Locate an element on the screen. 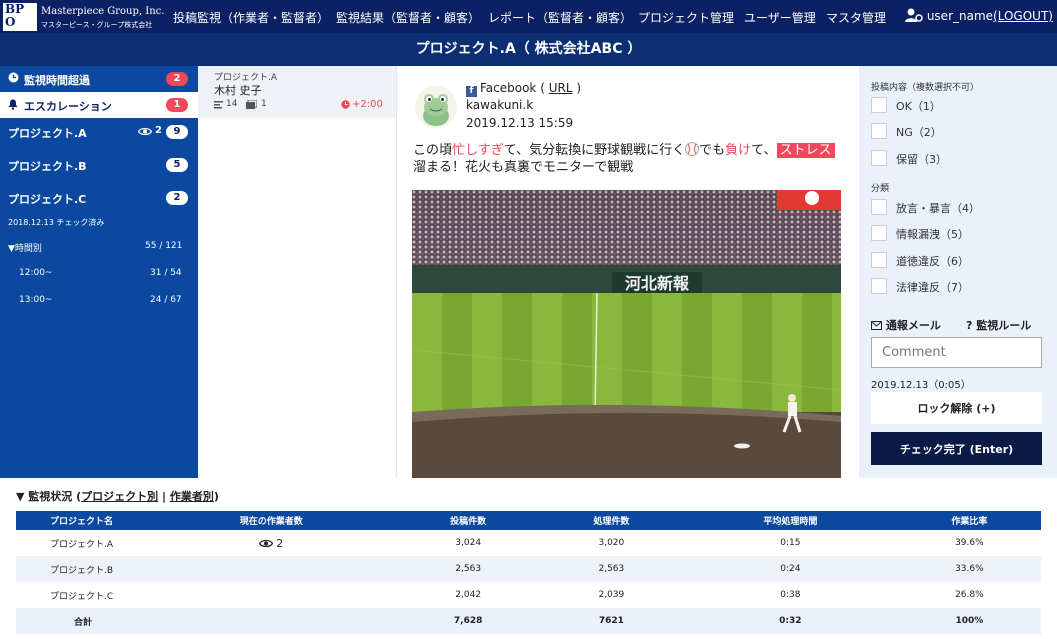 The image size is (1057, 639). checkbox-ng-label: NG（2） is located at coordinates (919, 132).